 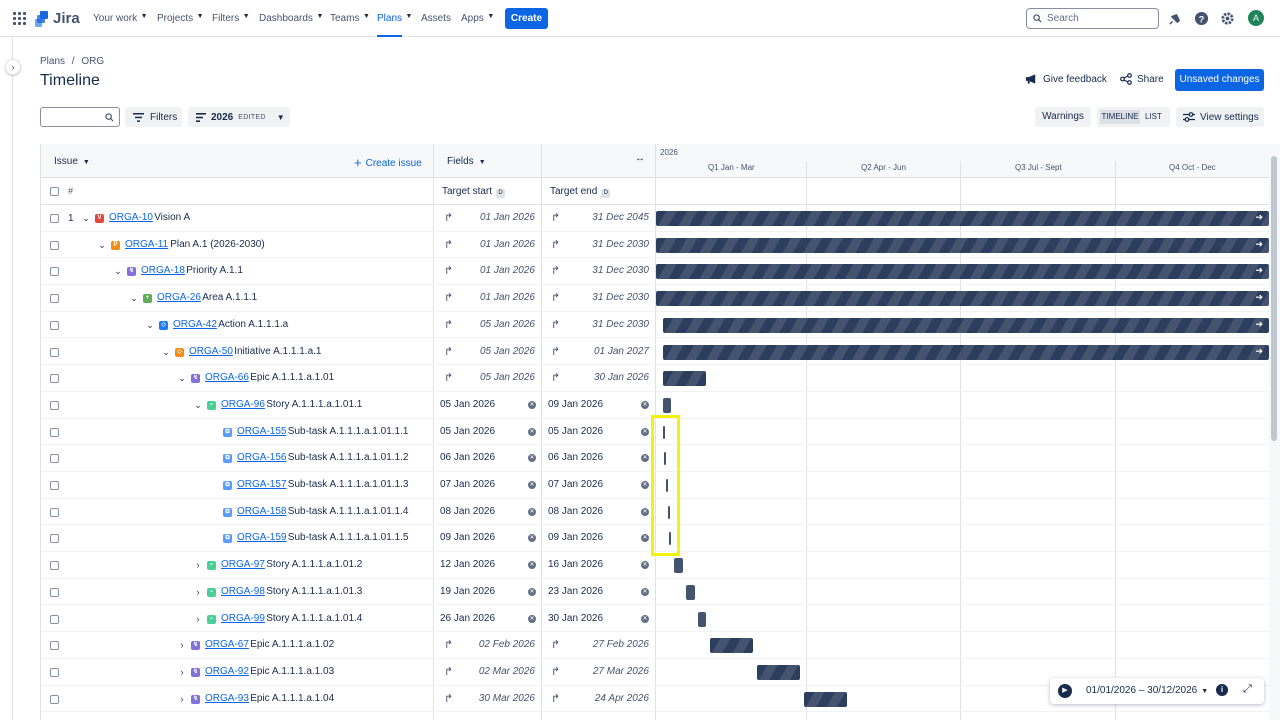 I want to click on user-avatar: A, so click(x=1256, y=18).